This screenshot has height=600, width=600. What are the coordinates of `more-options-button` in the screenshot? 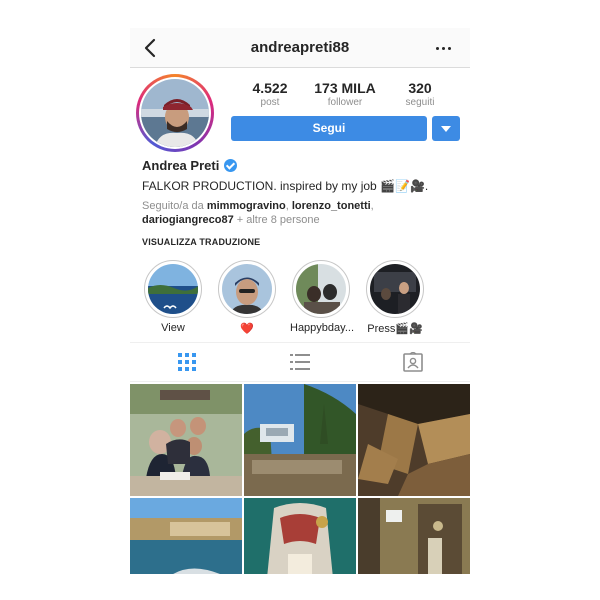 It's located at (444, 48).